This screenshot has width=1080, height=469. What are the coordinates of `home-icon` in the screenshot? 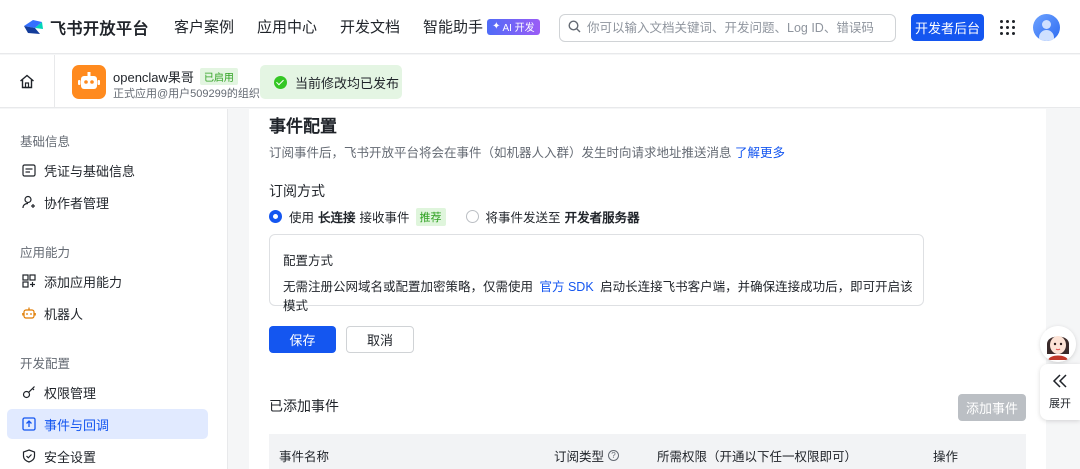 It's located at (27, 81).